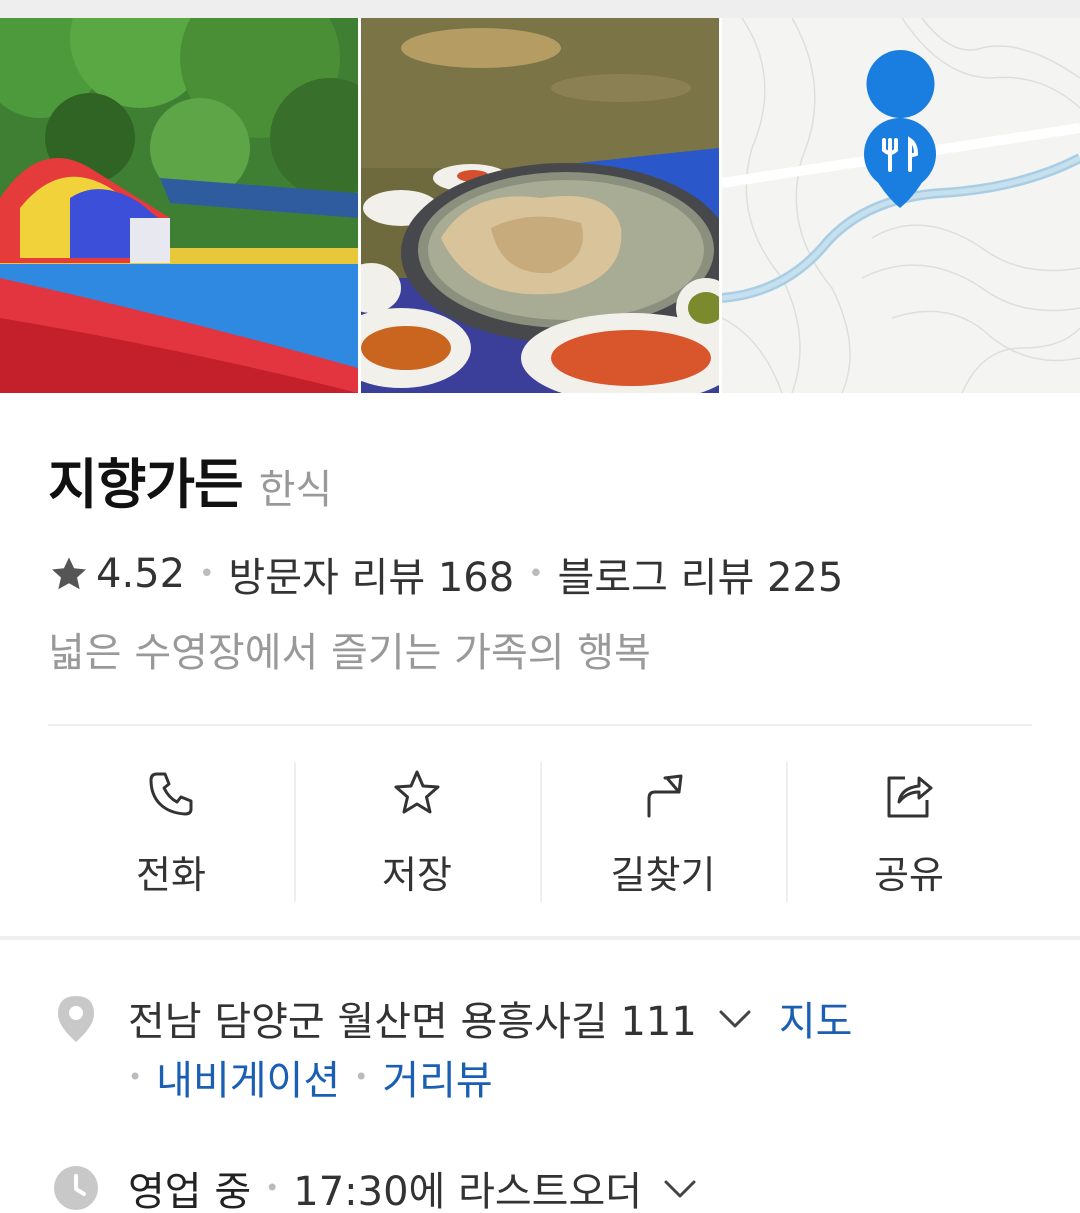  What do you see at coordinates (540, 938) in the screenshot?
I see `section-divider` at bounding box center [540, 938].